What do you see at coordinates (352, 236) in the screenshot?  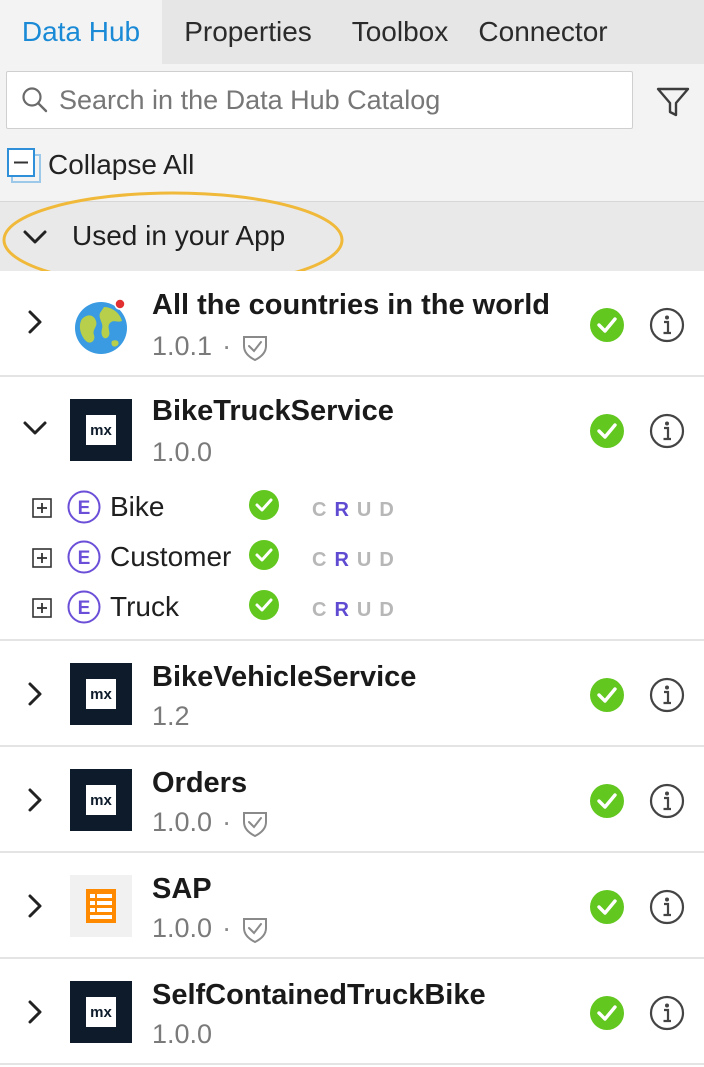 I see `section-used-in-your-app: Used in your App` at bounding box center [352, 236].